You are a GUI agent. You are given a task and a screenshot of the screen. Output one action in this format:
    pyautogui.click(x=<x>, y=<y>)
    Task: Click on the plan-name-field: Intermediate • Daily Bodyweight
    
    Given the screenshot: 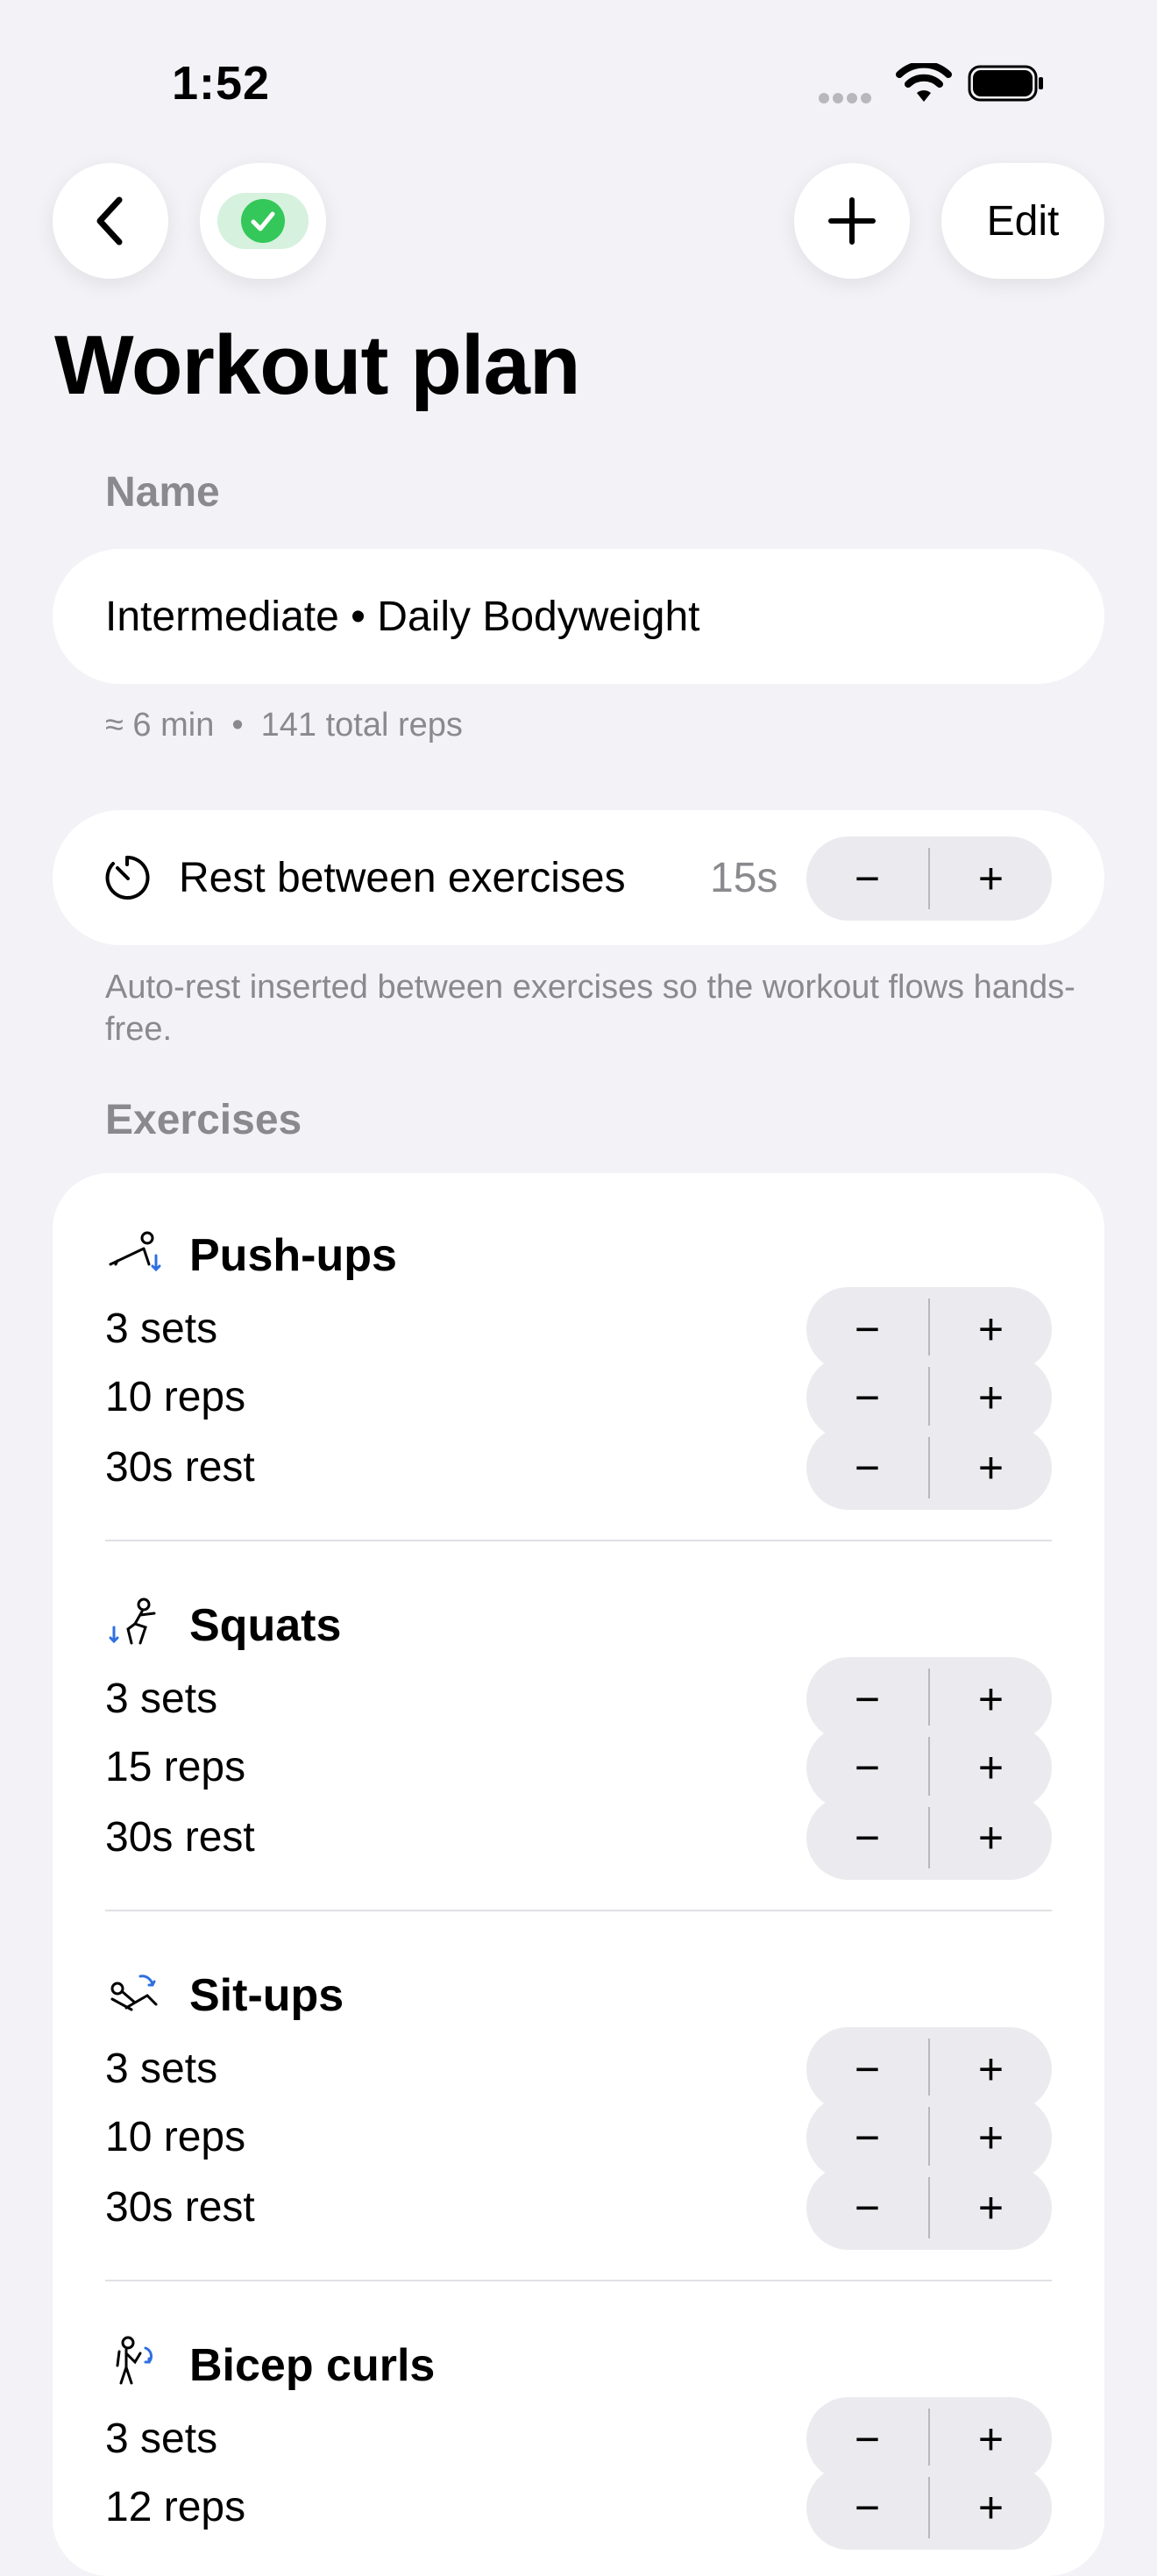 What is the action you would take?
    pyautogui.click(x=578, y=616)
    